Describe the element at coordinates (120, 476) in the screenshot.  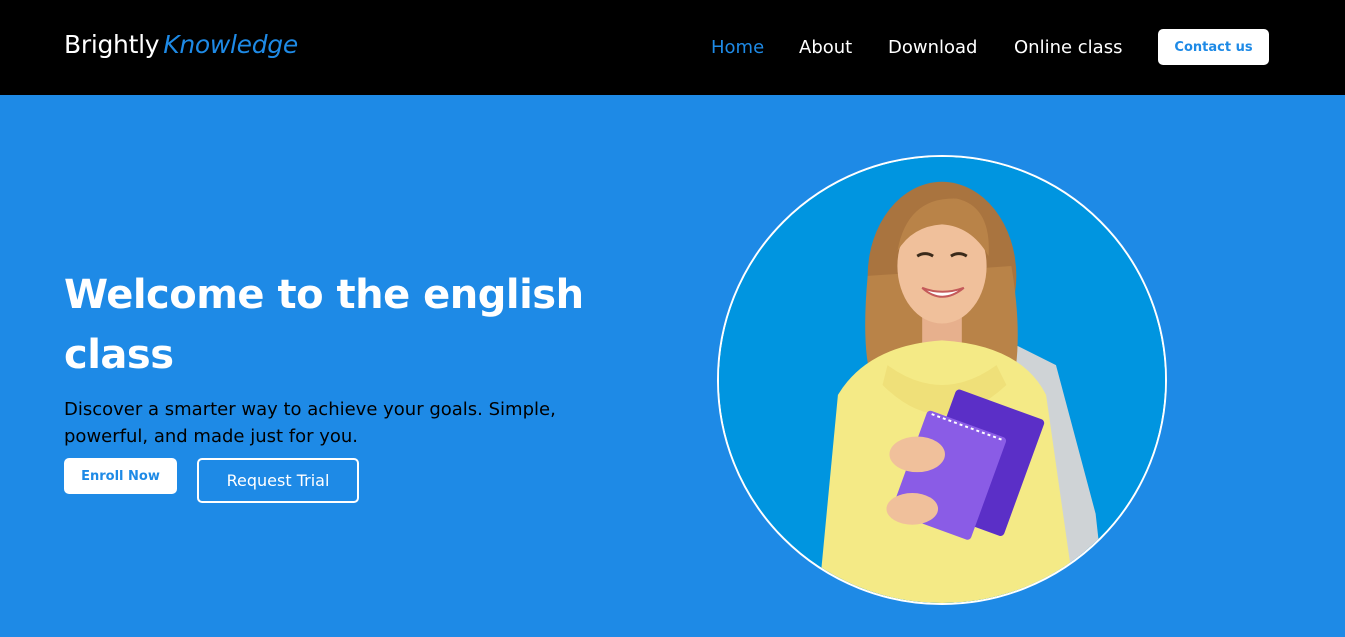
I see `enroll-now-button: Enroll Now` at that location.